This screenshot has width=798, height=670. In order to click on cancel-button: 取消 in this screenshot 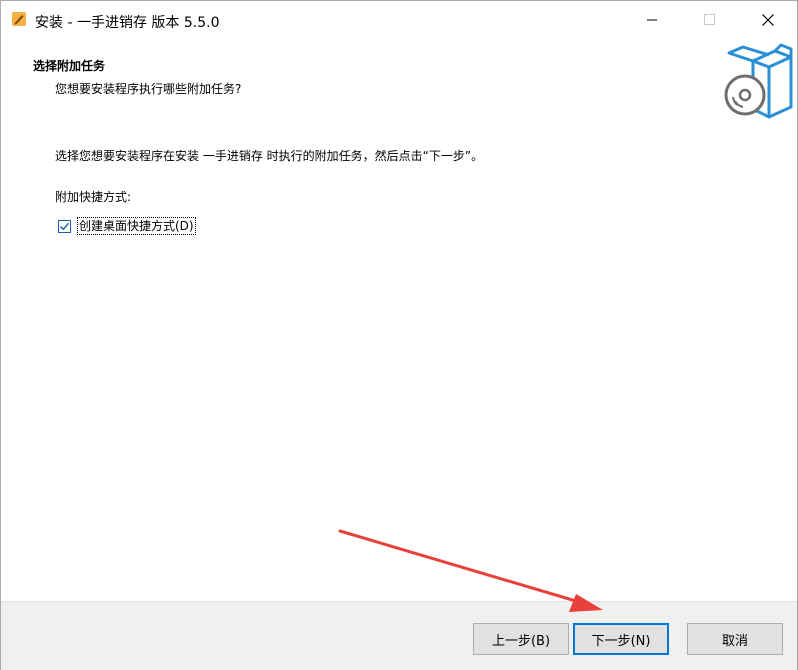, I will do `click(735, 639)`.